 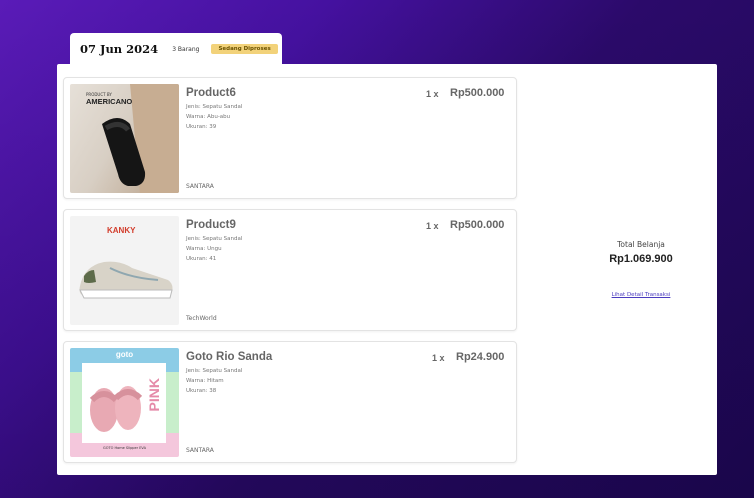 I want to click on product-image: goto PINK GOTO Home Slipper EVA, so click(x=124, y=402).